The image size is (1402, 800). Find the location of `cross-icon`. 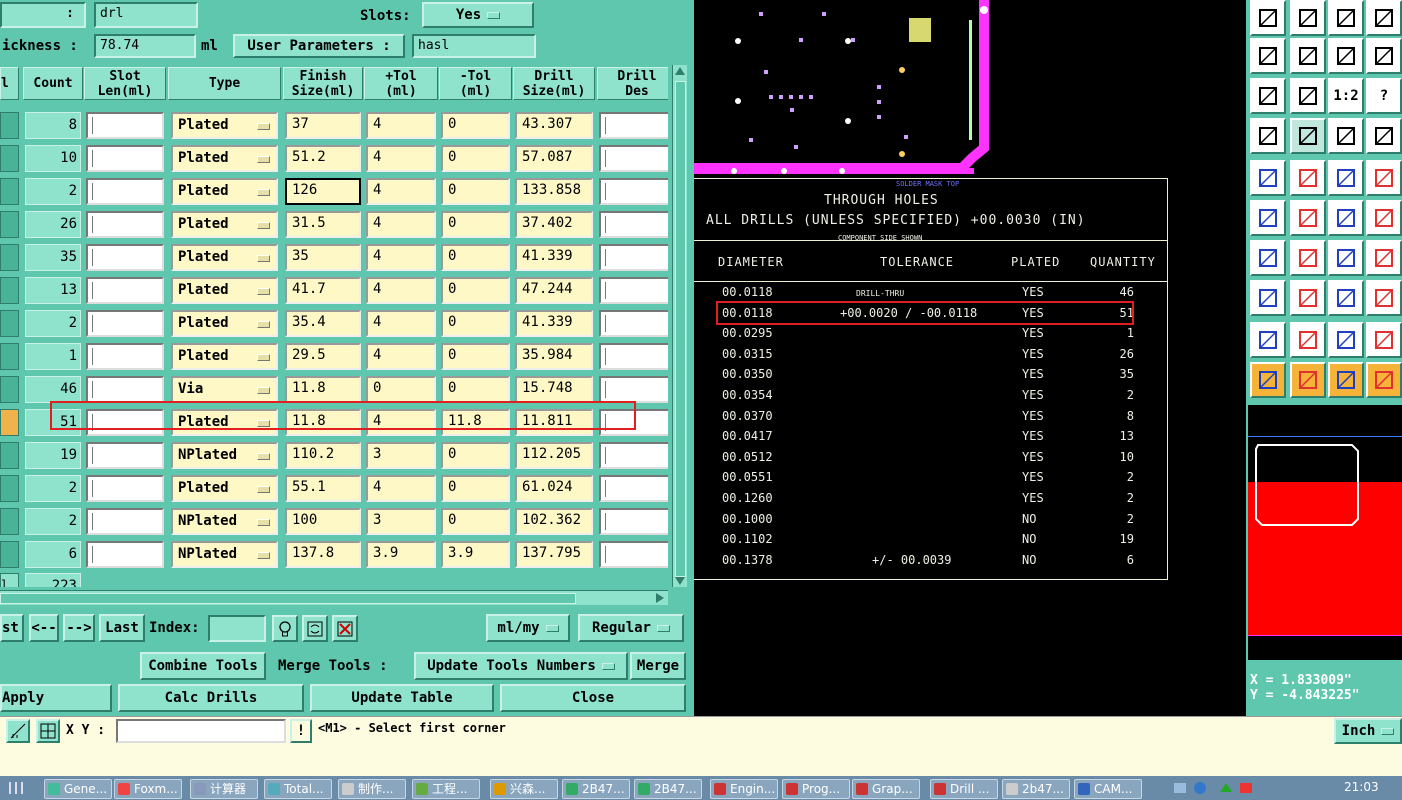

cross-icon is located at coordinates (1308, 218).